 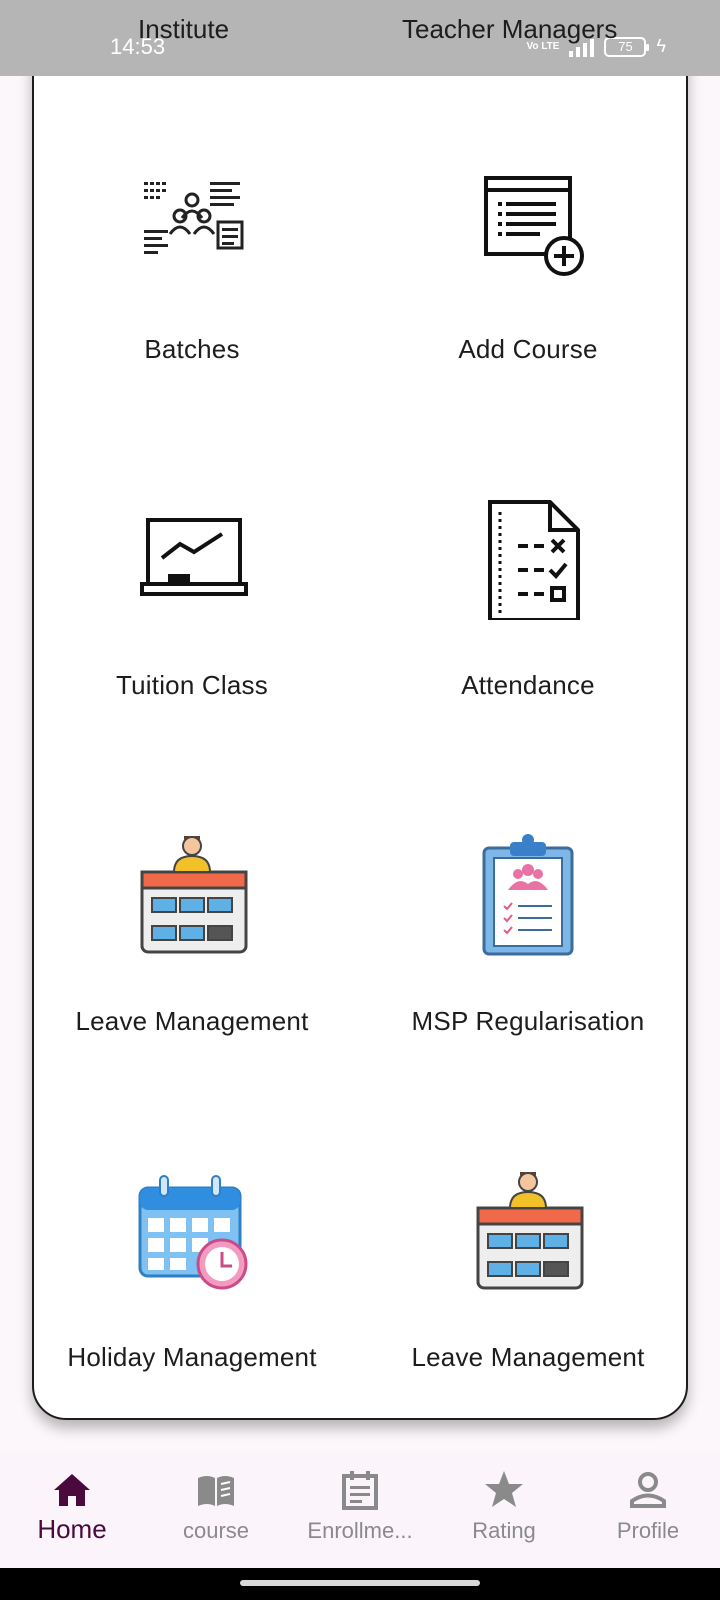 I want to click on tile-add-course: Add Course, so click(x=528, y=250).